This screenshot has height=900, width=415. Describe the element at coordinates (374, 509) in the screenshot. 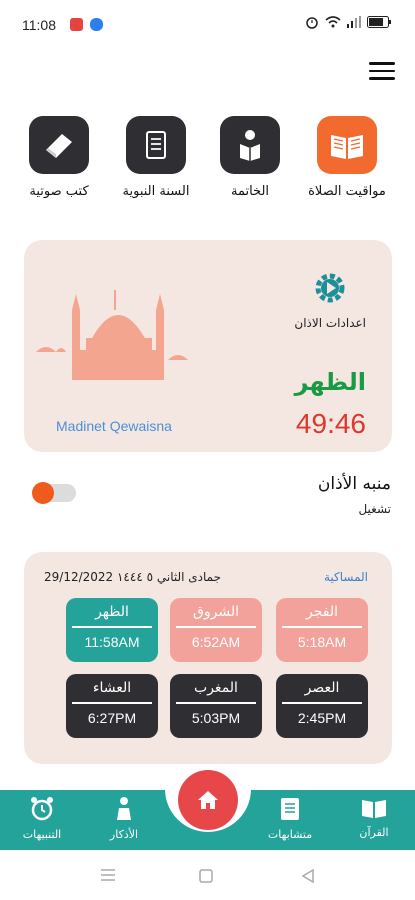

I see `adhan-alarm-status: تشغيل` at that location.